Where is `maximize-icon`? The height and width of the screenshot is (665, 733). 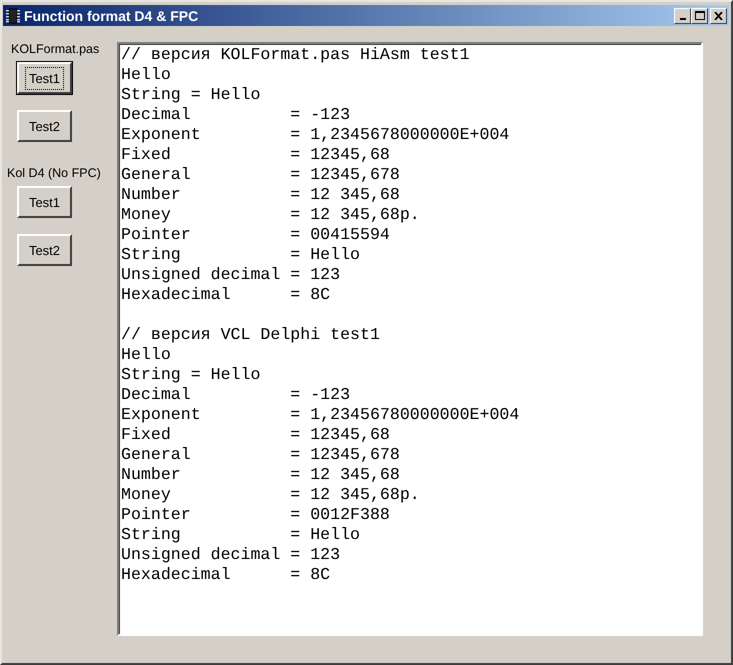 maximize-icon is located at coordinates (699, 15).